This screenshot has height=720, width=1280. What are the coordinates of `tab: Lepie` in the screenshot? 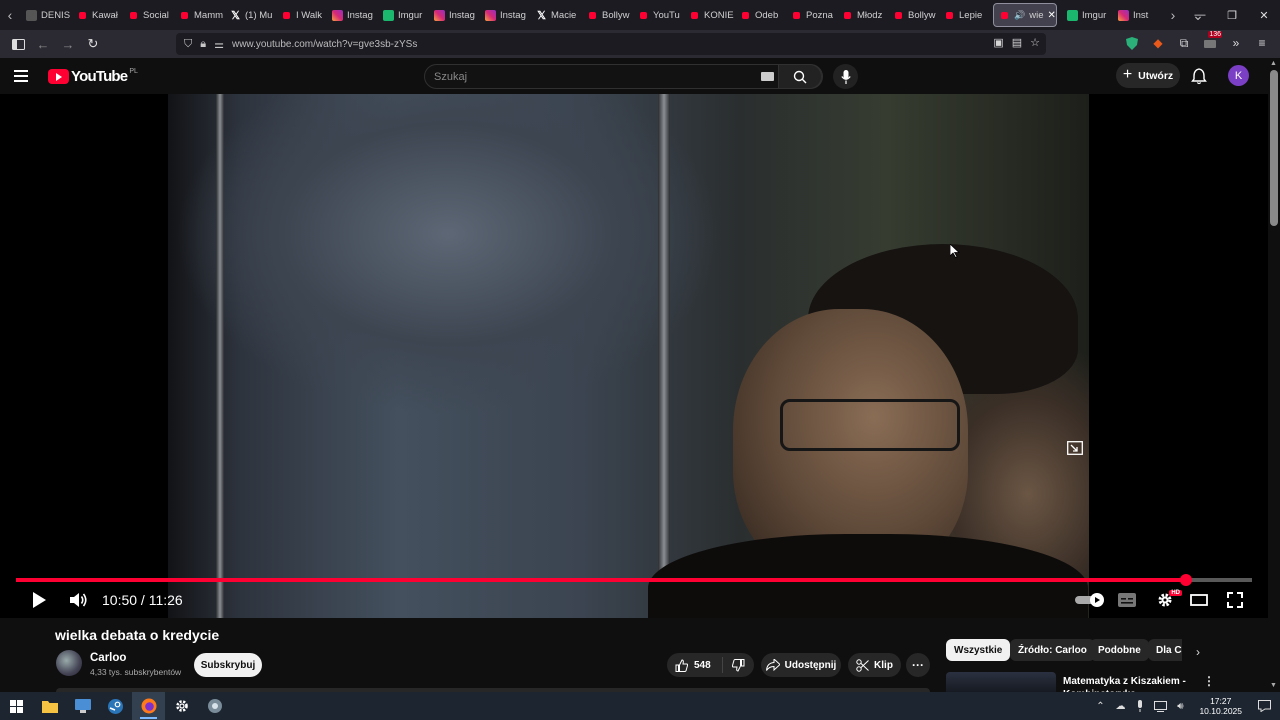 It's located at (963, 15).